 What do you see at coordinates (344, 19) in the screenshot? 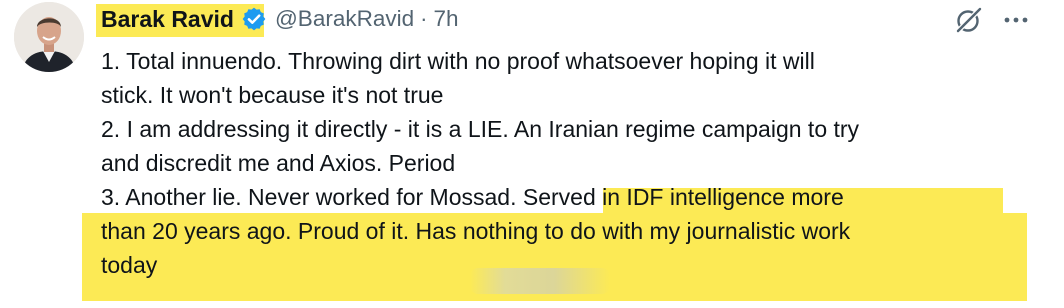
I see `author-handle: @BarakRavid` at bounding box center [344, 19].